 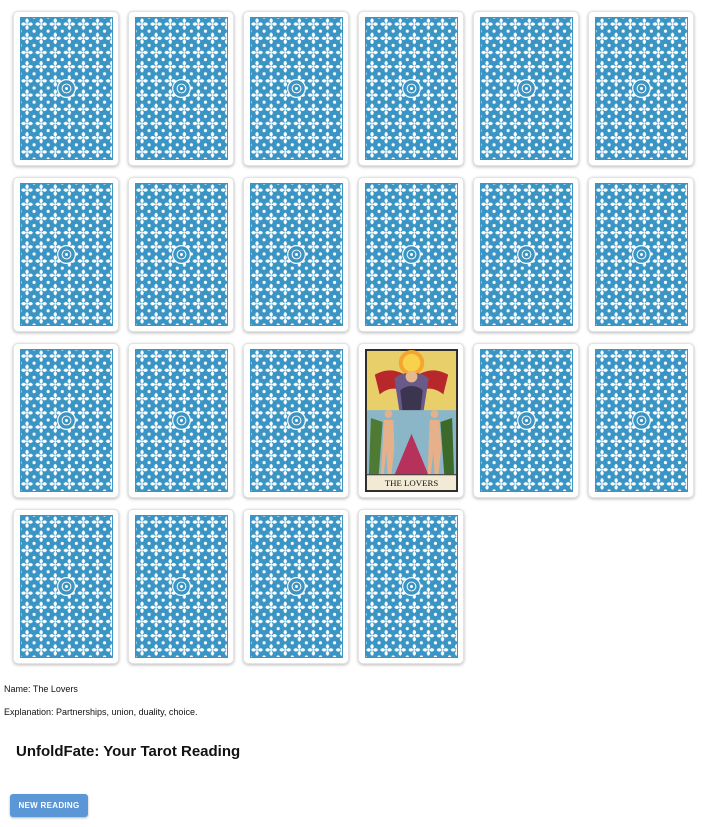 I want to click on new-reading-button: NEW READING, so click(x=49, y=805).